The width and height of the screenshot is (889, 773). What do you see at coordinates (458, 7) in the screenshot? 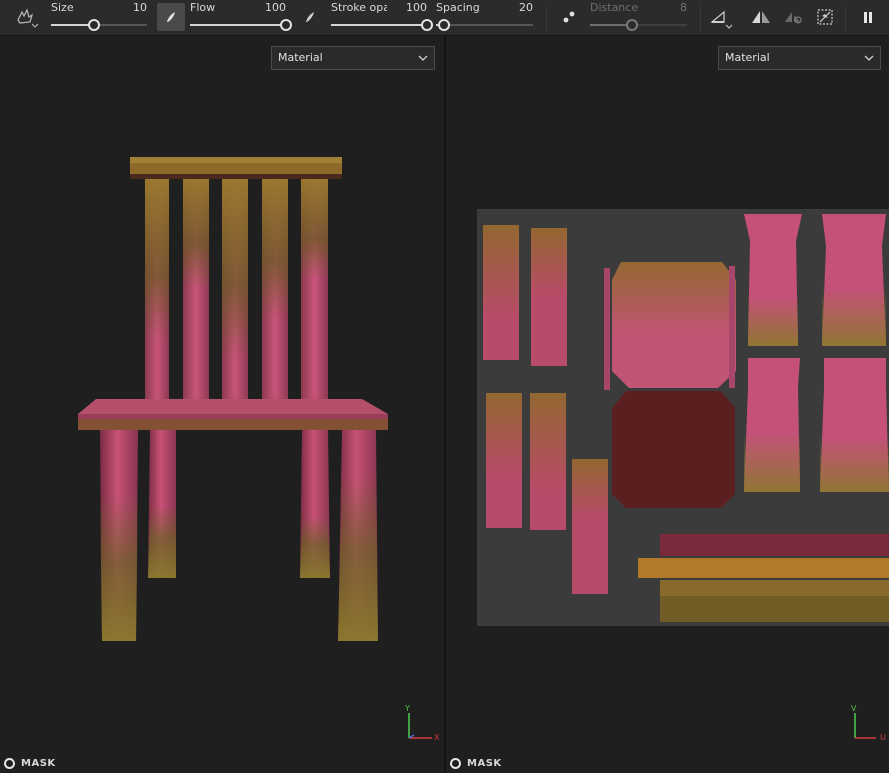
I see `spacing-label: Spacing` at bounding box center [458, 7].